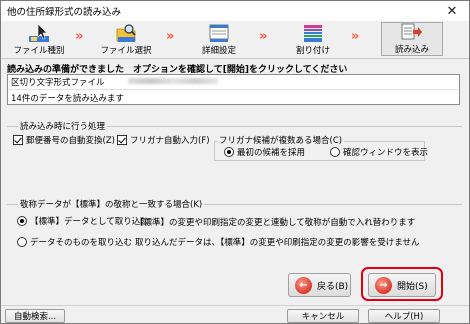 The height and width of the screenshot is (324, 470). Describe the element at coordinates (83, 221) in the screenshot. I see `radio-import-as-standard: 【標準】データとして取り込む` at that location.